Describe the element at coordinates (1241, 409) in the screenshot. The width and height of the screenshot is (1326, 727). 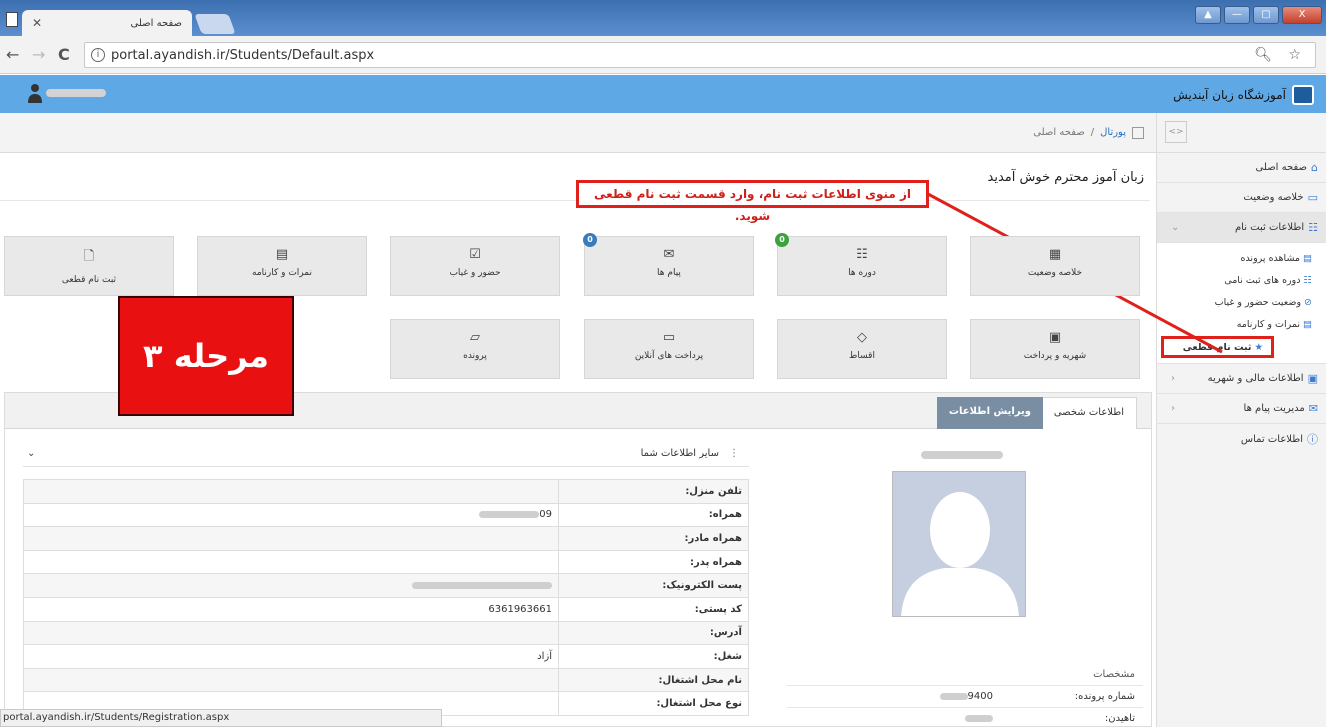
I see `sidebar-item-messages: ✉ مدیریت پیام ها ‹` at that location.